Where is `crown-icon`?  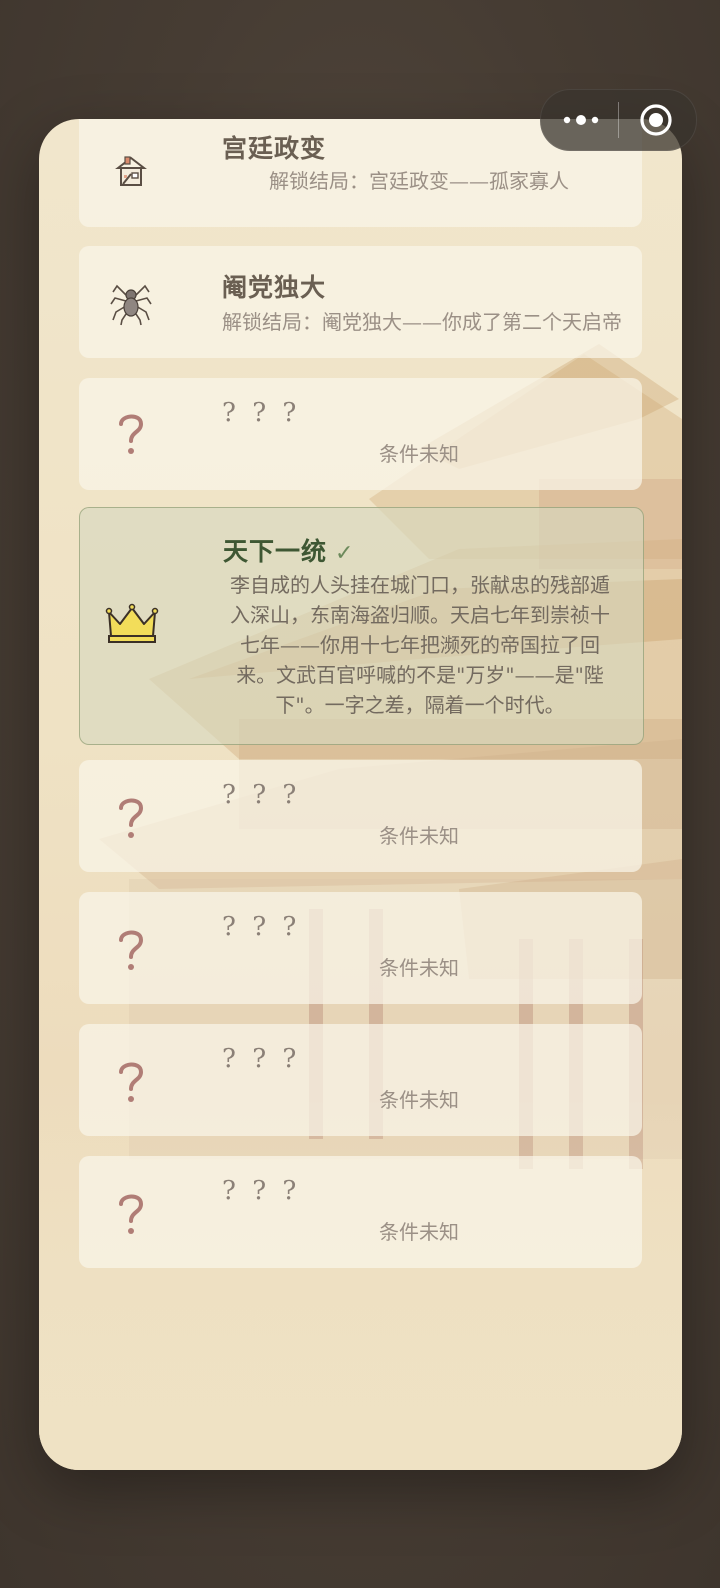
crown-icon is located at coordinates (132, 624).